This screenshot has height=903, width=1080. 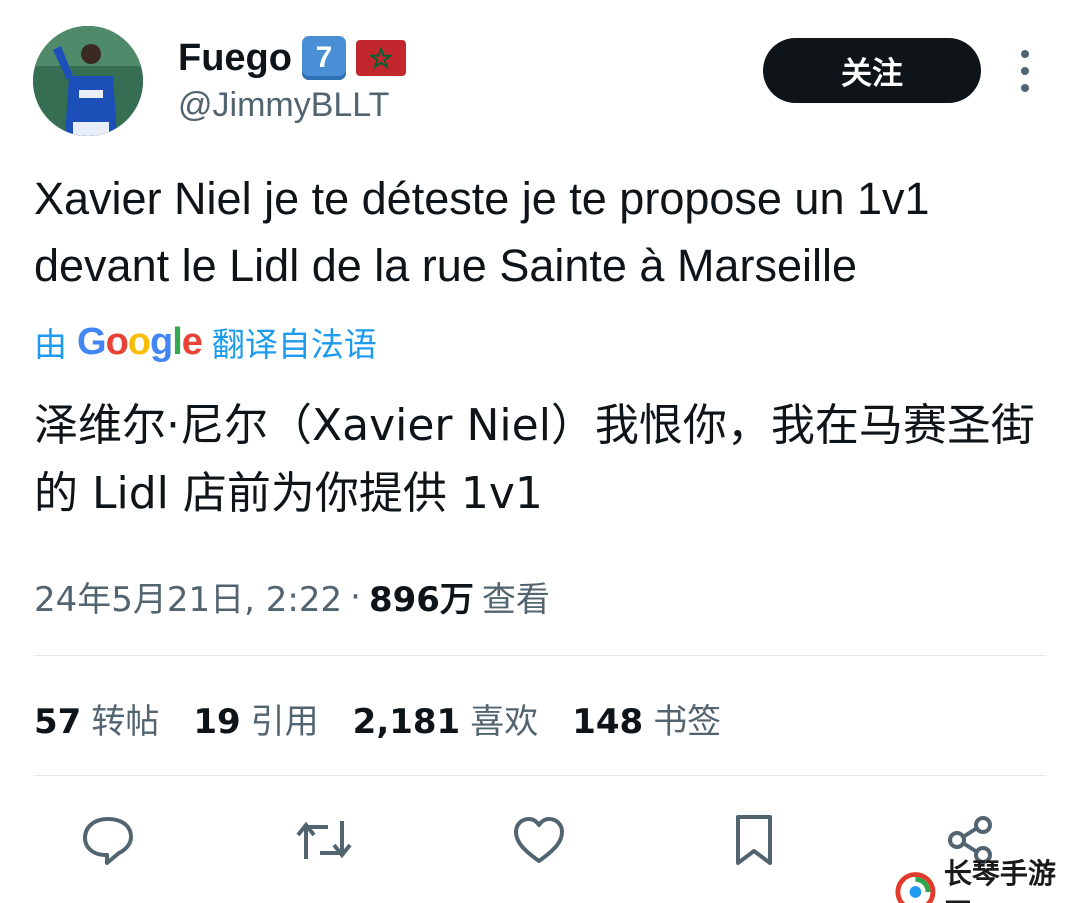 I want to click on translation-attribution: 由 Google 翻译自法语, so click(x=205, y=342).